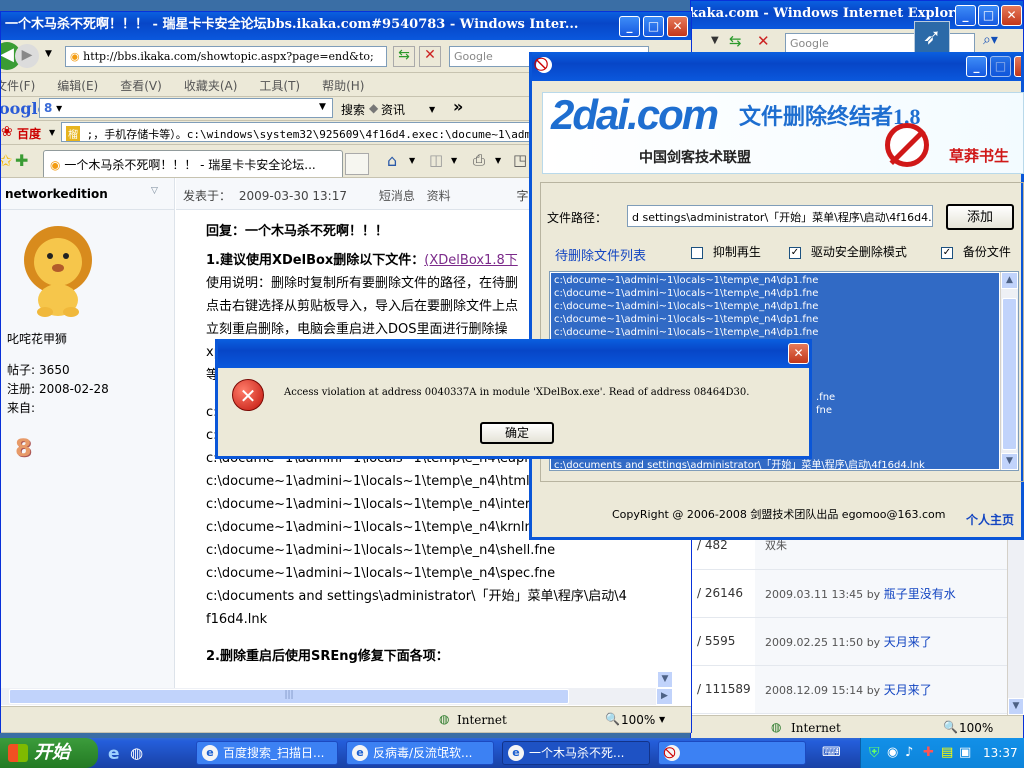 This screenshot has height=768, width=1024. I want to click on zoom-icon: 🔍, so click(612, 719).